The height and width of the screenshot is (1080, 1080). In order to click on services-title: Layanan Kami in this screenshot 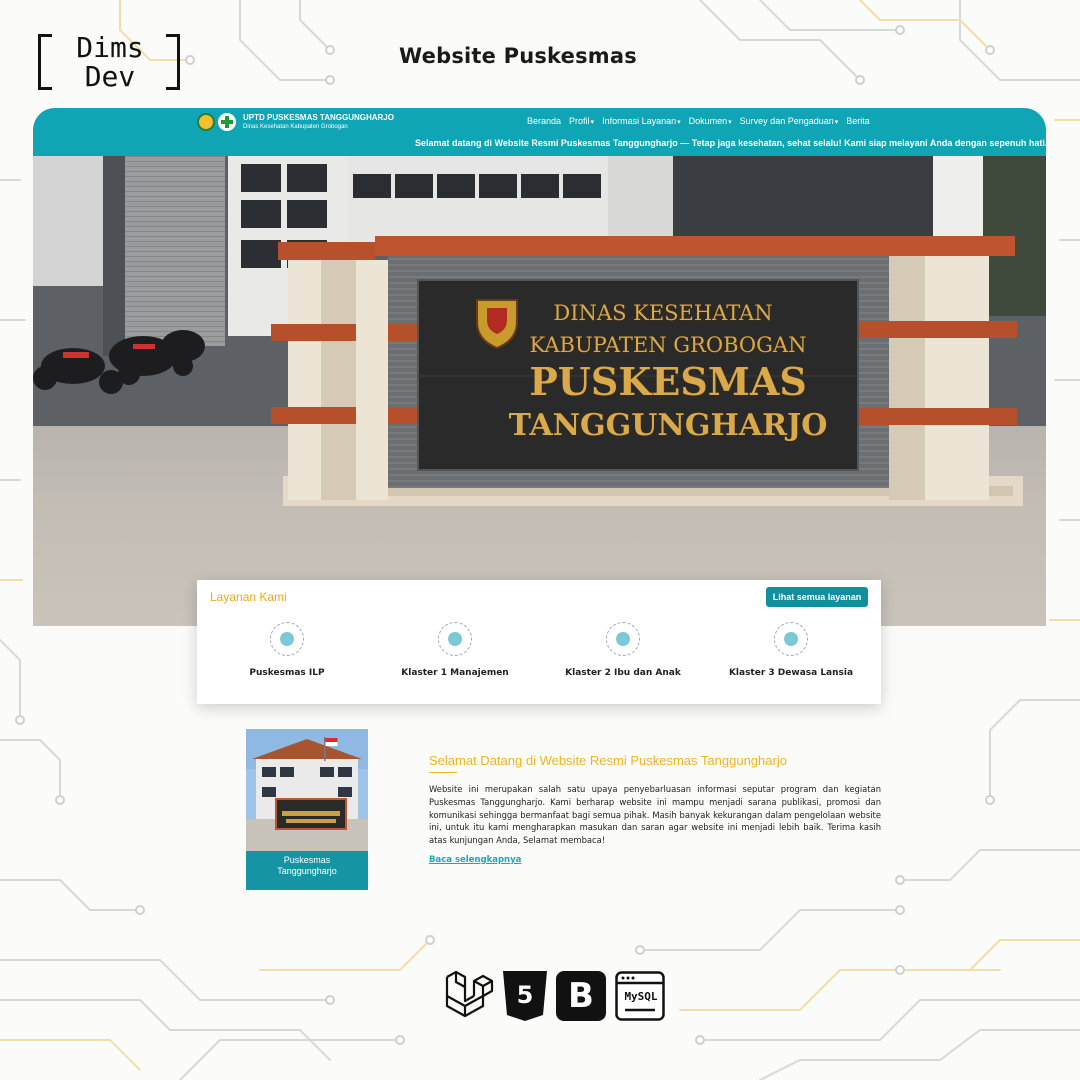, I will do `click(248, 597)`.